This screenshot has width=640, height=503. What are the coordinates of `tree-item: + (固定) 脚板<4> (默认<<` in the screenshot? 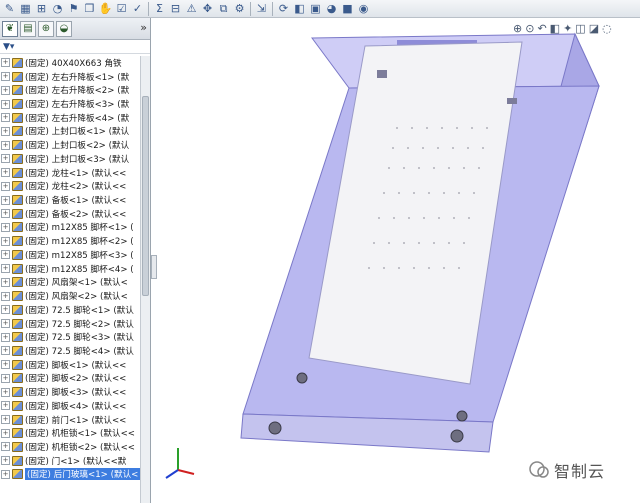 It's located at (70, 406).